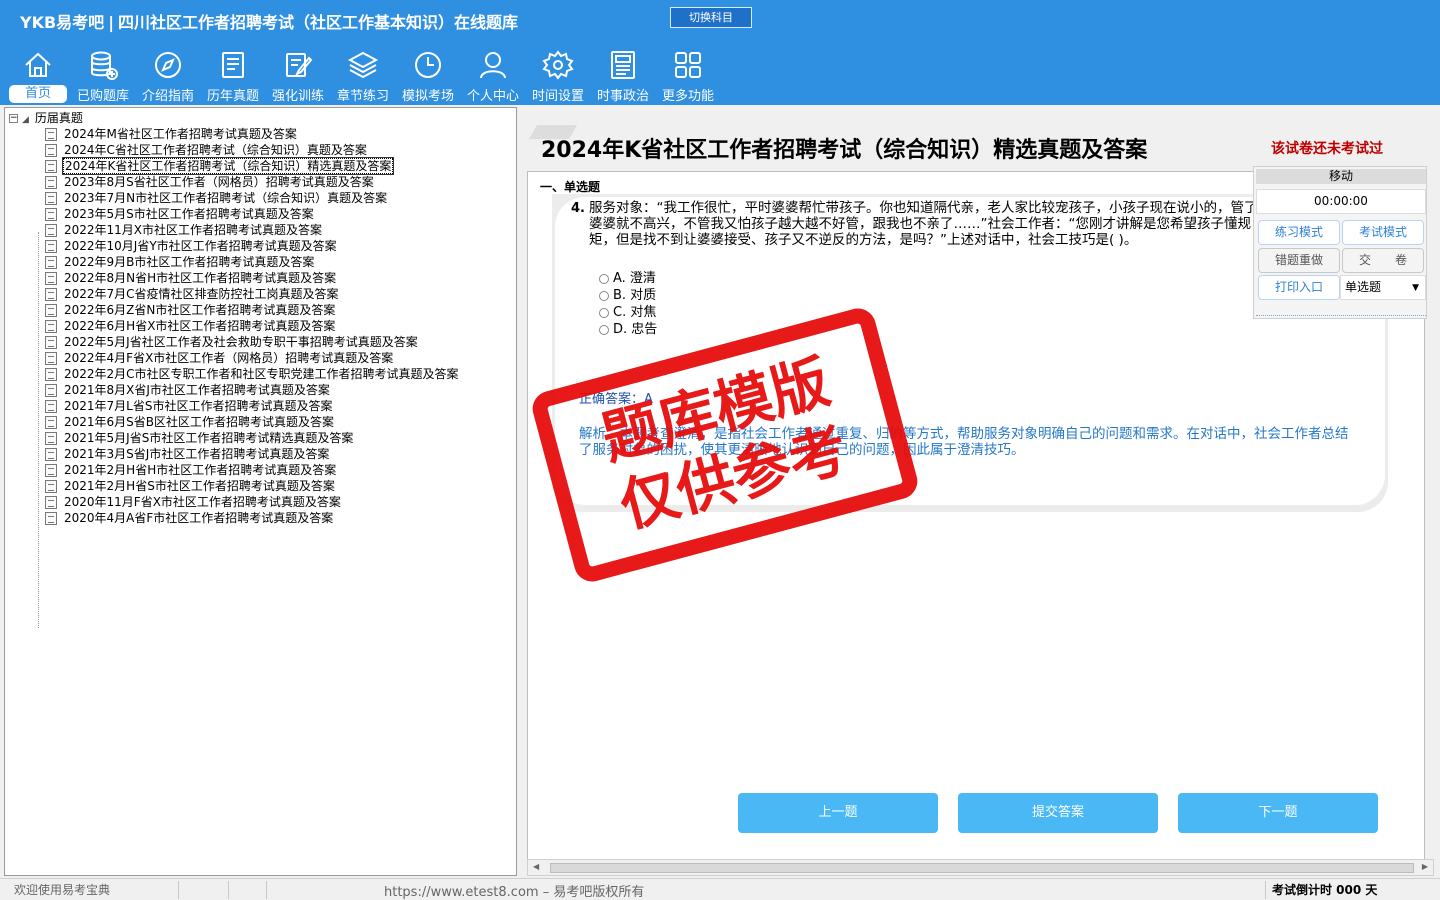  I want to click on nav-label: 模拟考场, so click(427, 96).